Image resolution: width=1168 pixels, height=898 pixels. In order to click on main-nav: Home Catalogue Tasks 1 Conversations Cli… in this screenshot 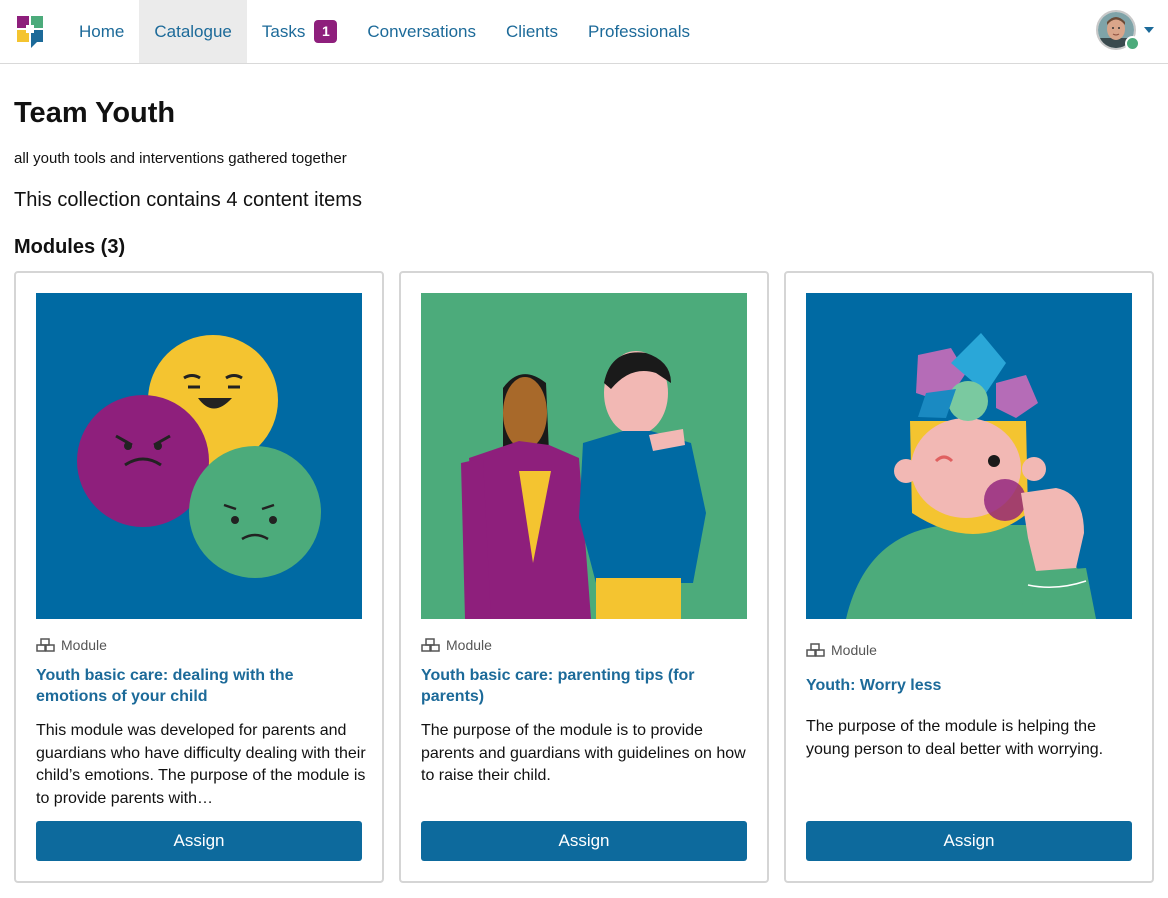, I will do `click(384, 31)`.